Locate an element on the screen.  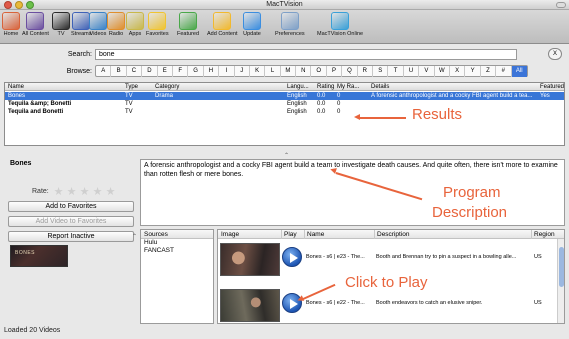
toolbar-featured-button: Featured is located at coordinates (188, 24).